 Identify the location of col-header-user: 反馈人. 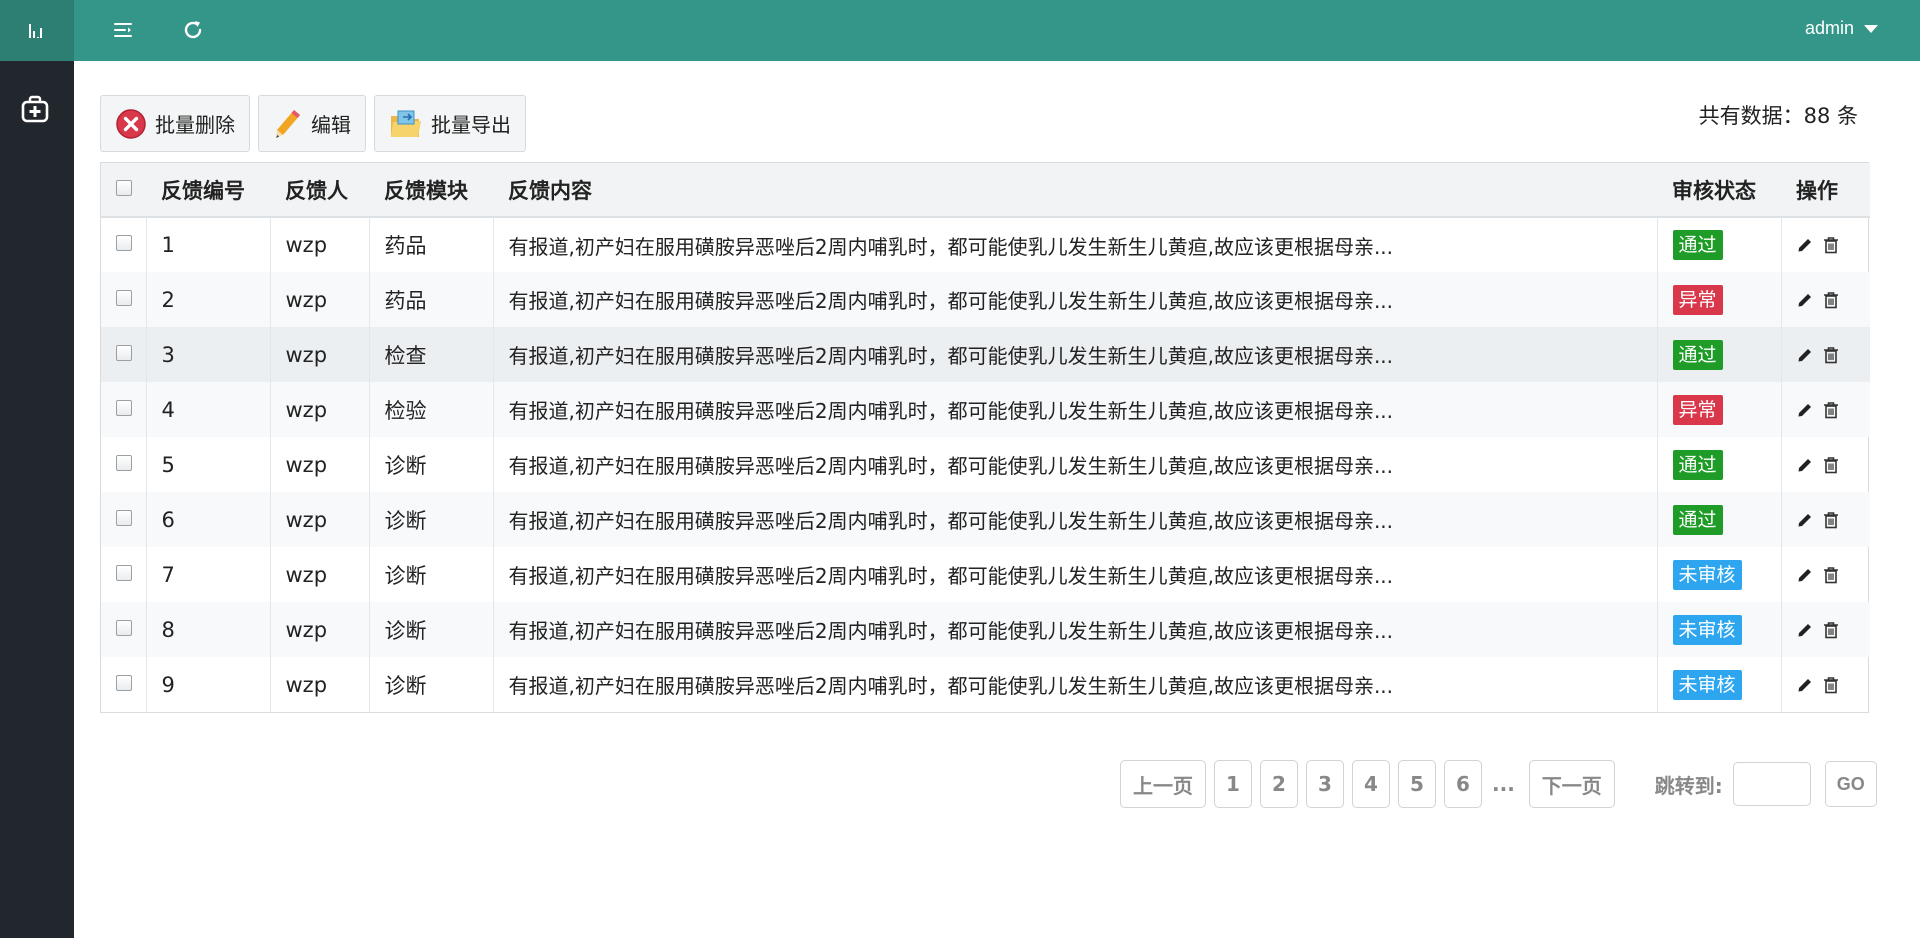
(319, 190).